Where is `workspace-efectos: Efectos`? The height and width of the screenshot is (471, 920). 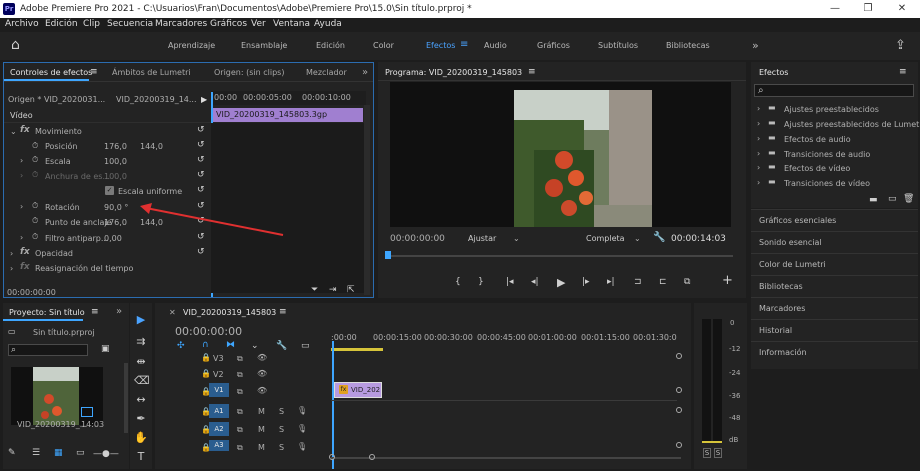 workspace-efectos: Efectos is located at coordinates (440, 45).